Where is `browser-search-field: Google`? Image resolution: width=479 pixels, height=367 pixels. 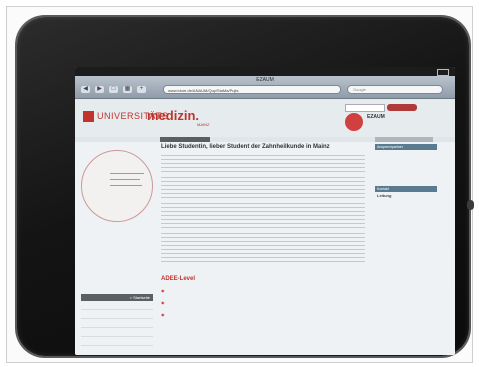
browser-search-field: Google is located at coordinates (395, 89).